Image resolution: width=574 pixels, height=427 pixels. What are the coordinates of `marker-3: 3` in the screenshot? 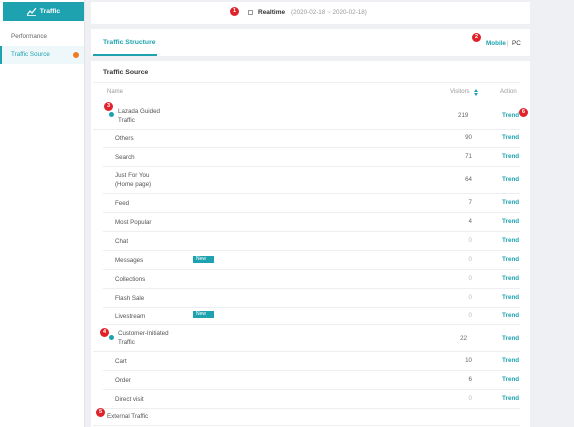 It's located at (108, 106).